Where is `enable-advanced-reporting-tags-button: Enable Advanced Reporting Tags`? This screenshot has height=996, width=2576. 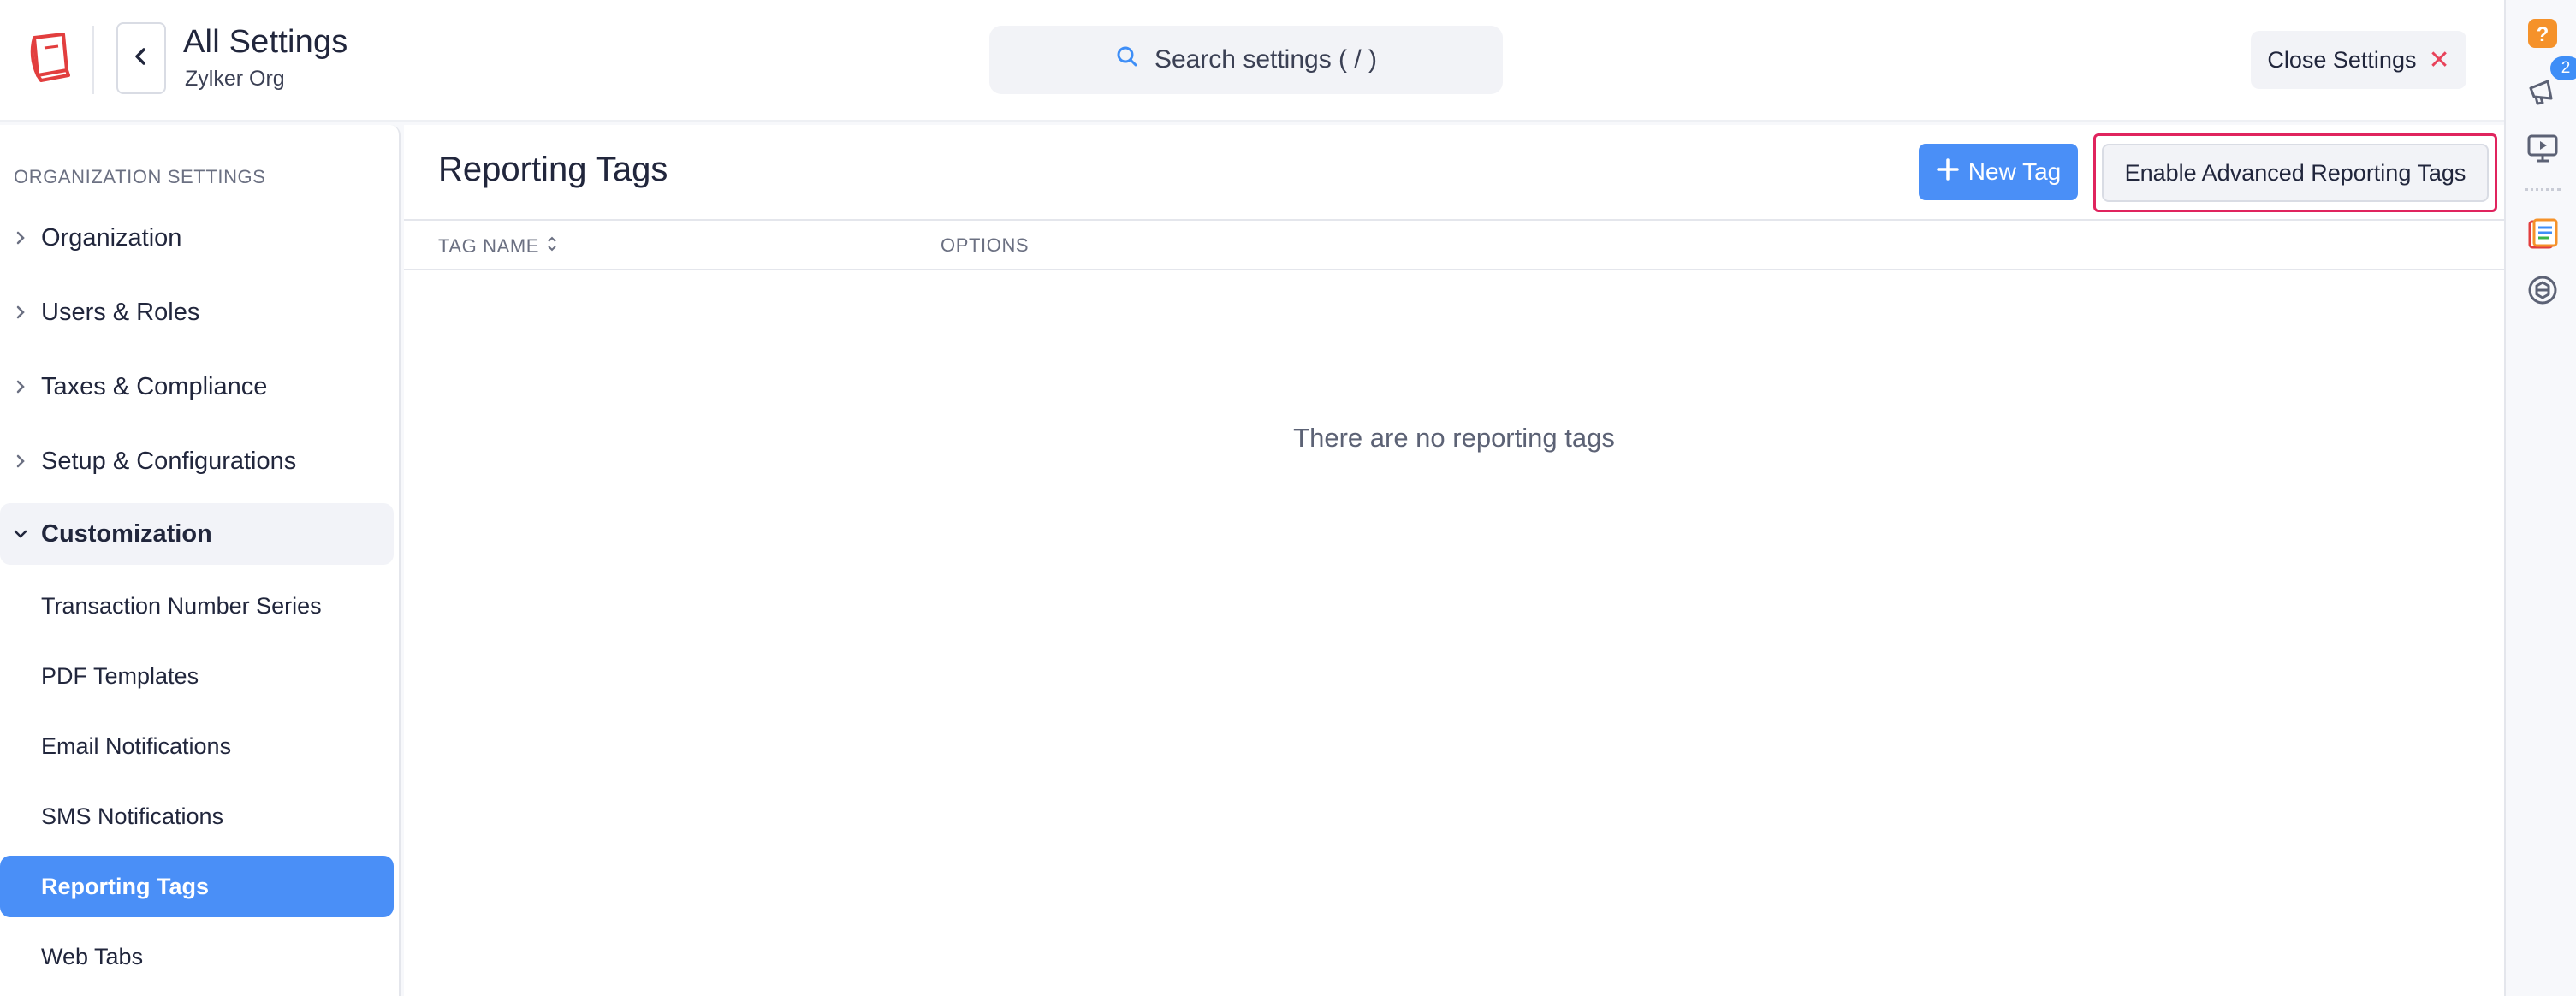 enable-advanced-reporting-tags-button: Enable Advanced Reporting Tags is located at coordinates (2295, 173).